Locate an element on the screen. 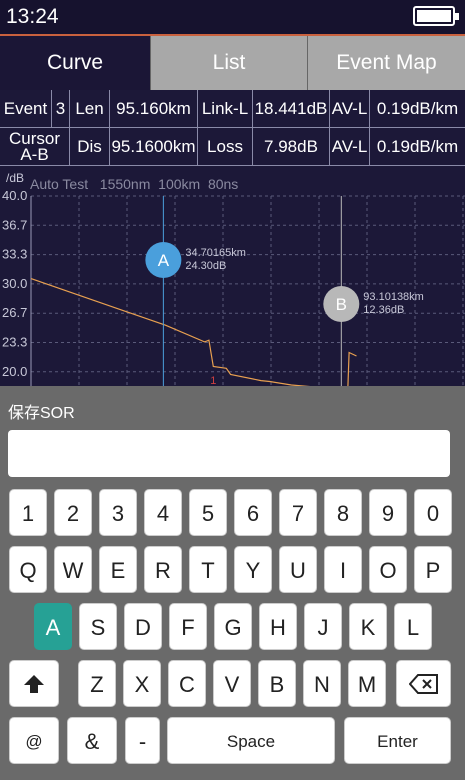 The height and width of the screenshot is (780, 465). dis-value: 95.1600km is located at coordinates (154, 147).